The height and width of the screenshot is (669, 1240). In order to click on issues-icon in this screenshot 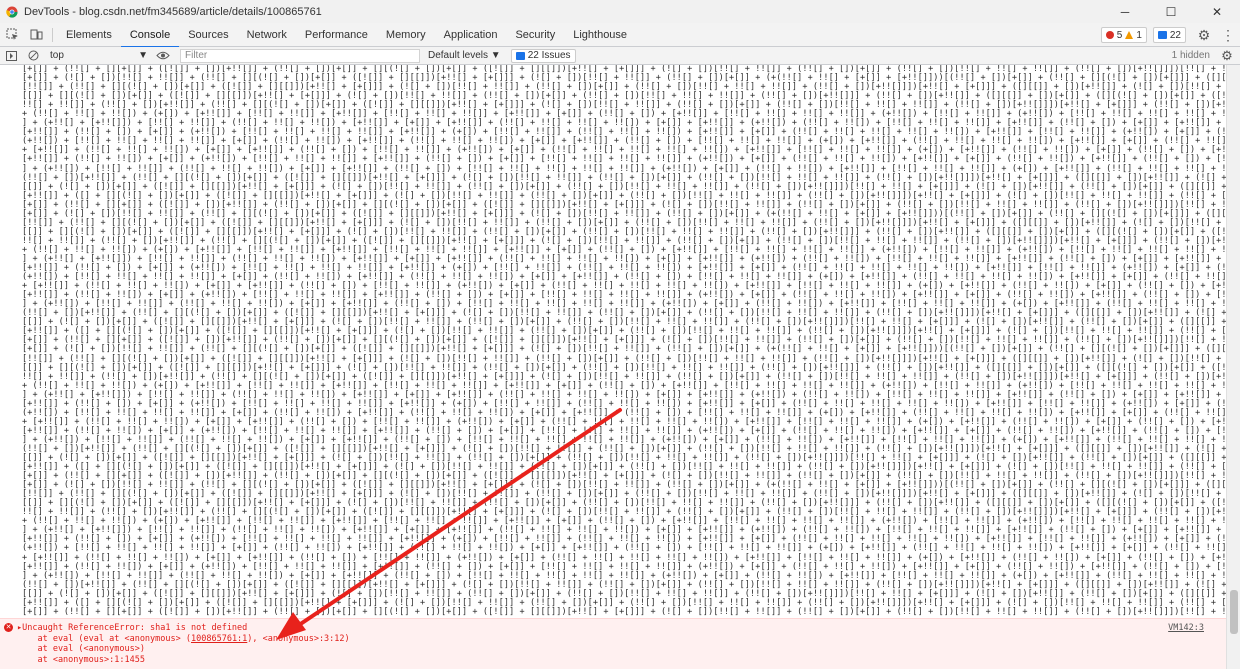, I will do `click(520, 55)`.